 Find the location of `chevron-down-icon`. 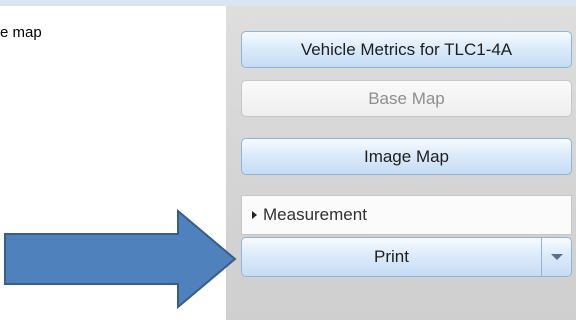

chevron-down-icon is located at coordinates (556, 257).